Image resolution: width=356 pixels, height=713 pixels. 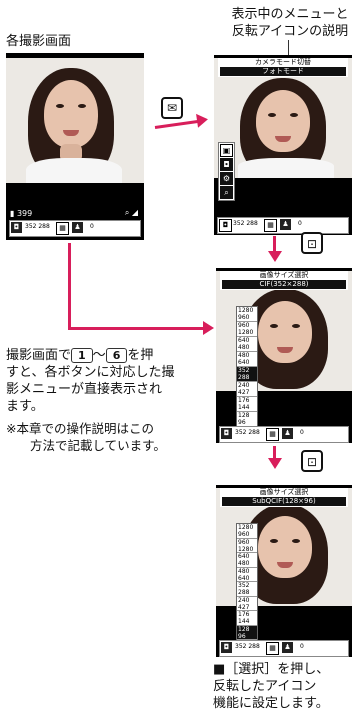 What do you see at coordinates (39, 355) in the screenshot?
I see `instruction-part: 撮影画面で` at bounding box center [39, 355].